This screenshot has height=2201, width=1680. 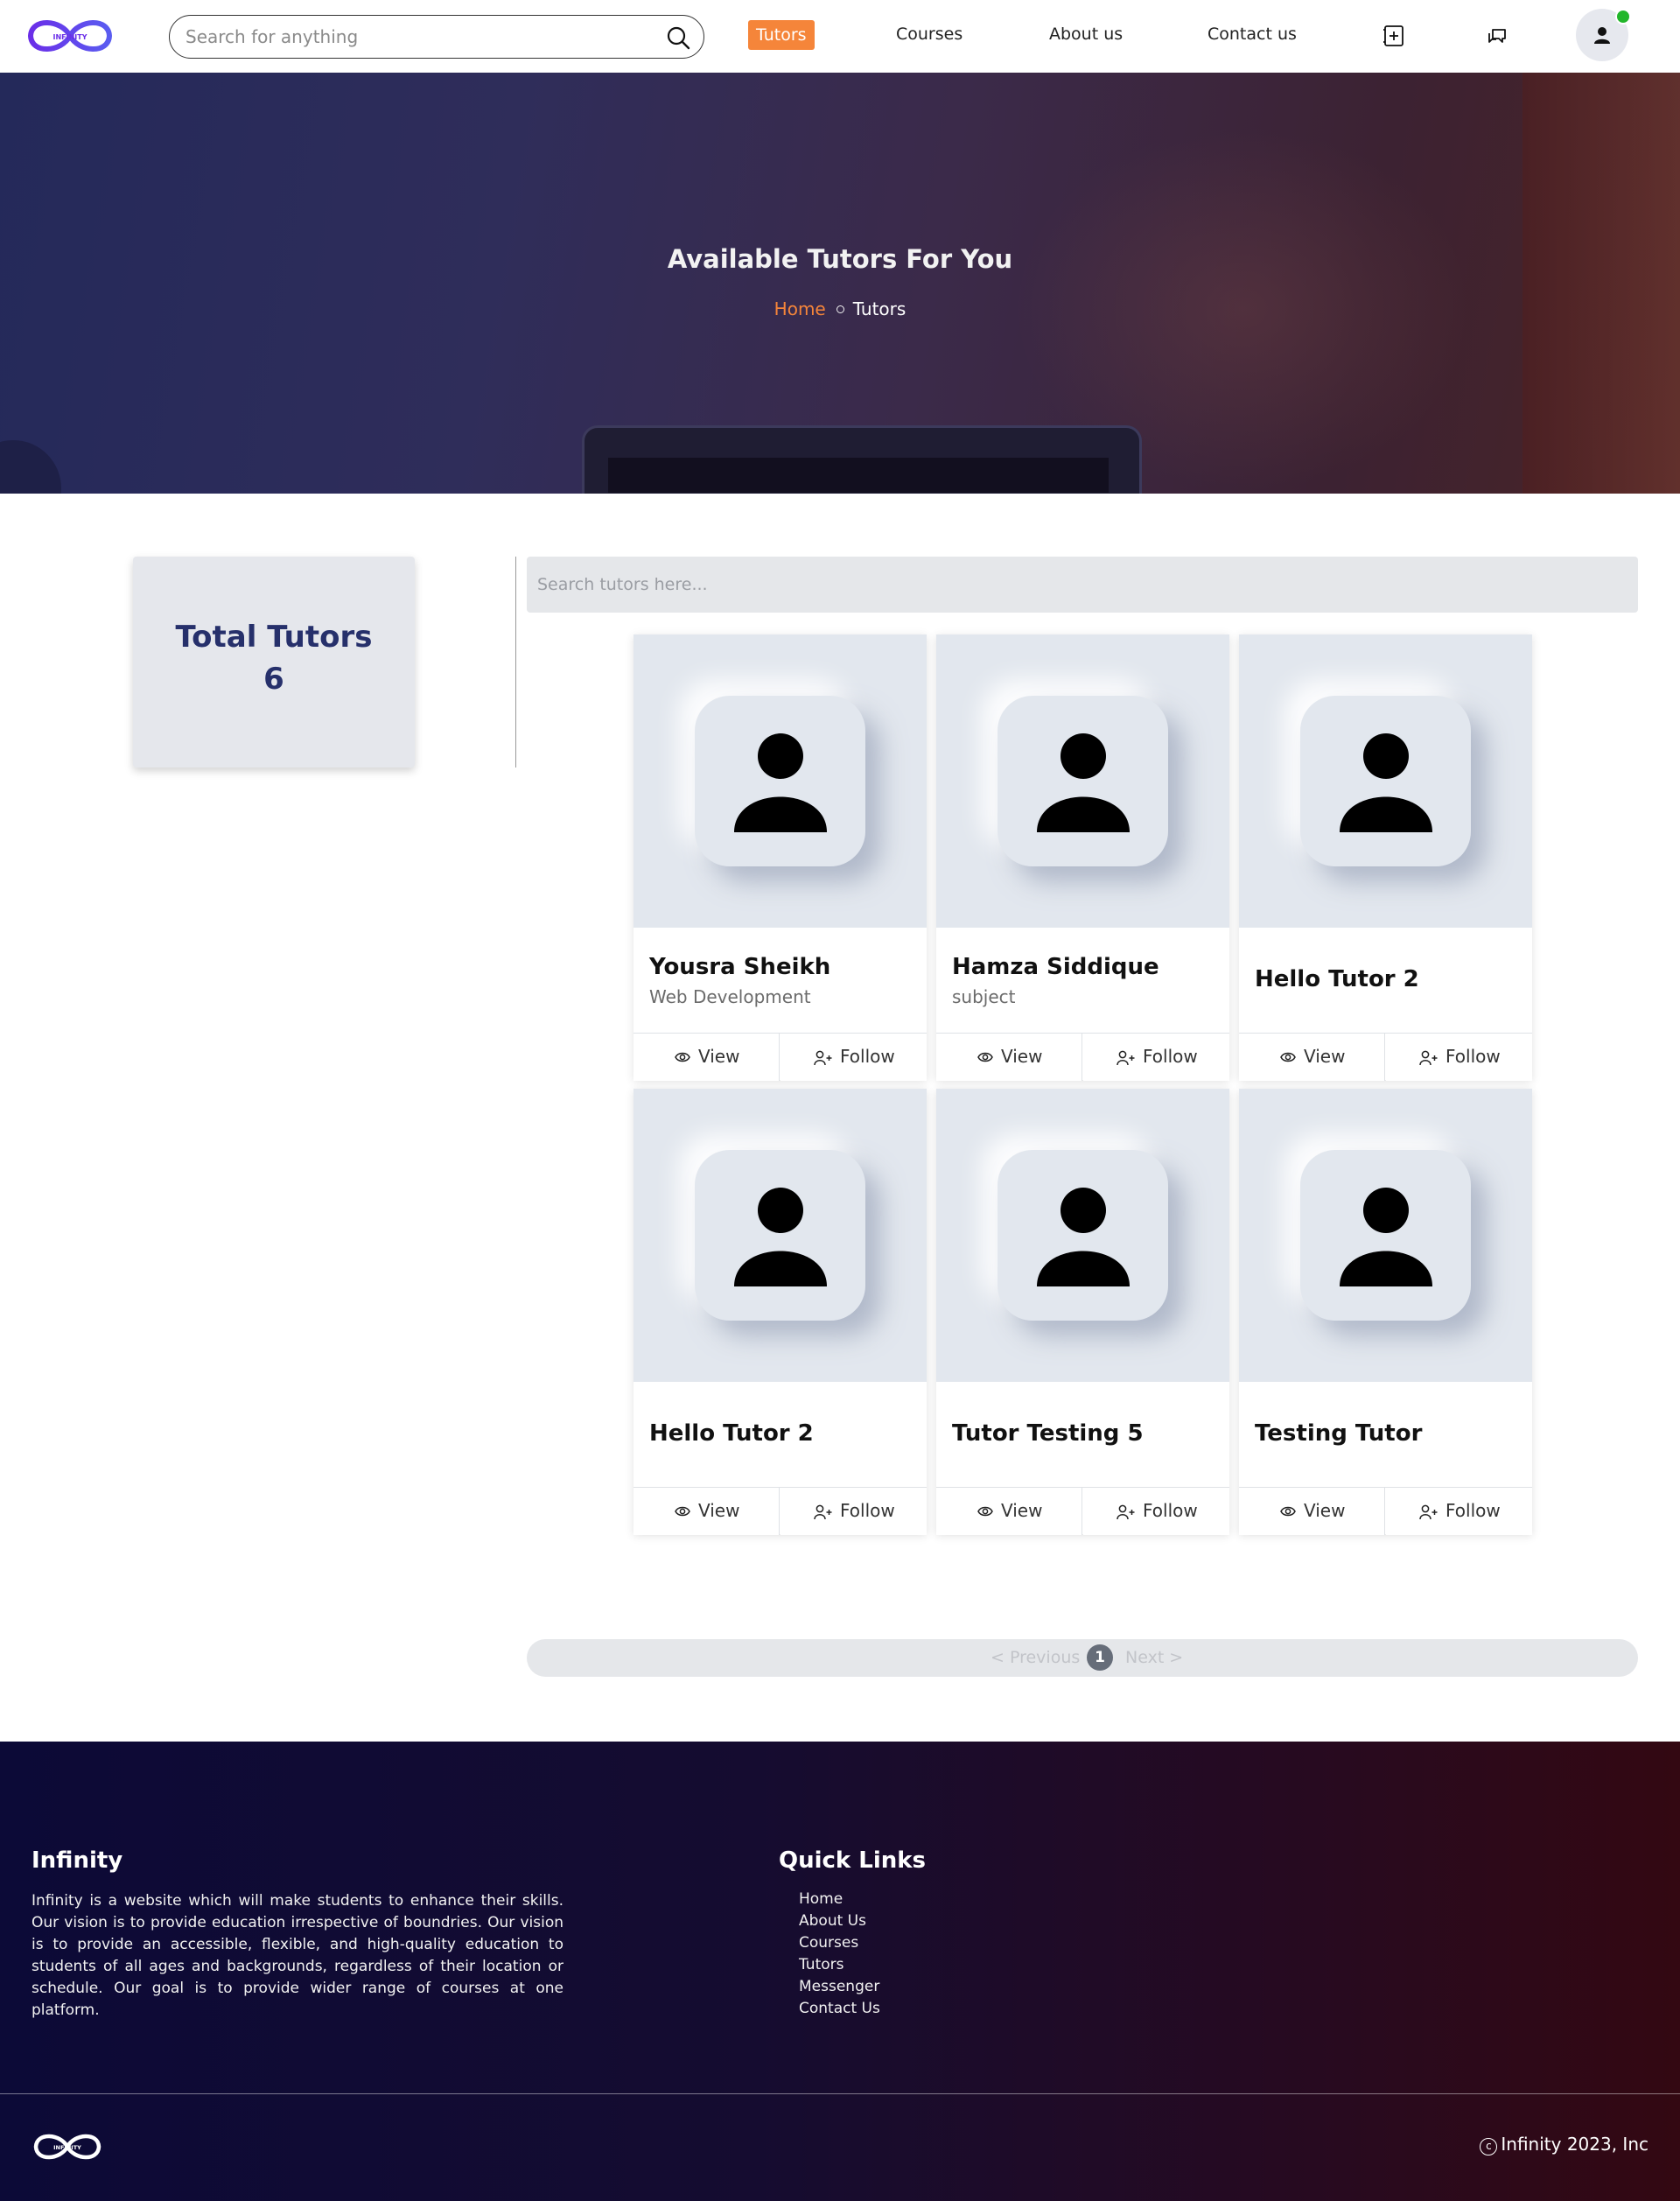 What do you see at coordinates (1601, 283) in the screenshot?
I see `hero-backdrop-edge` at bounding box center [1601, 283].